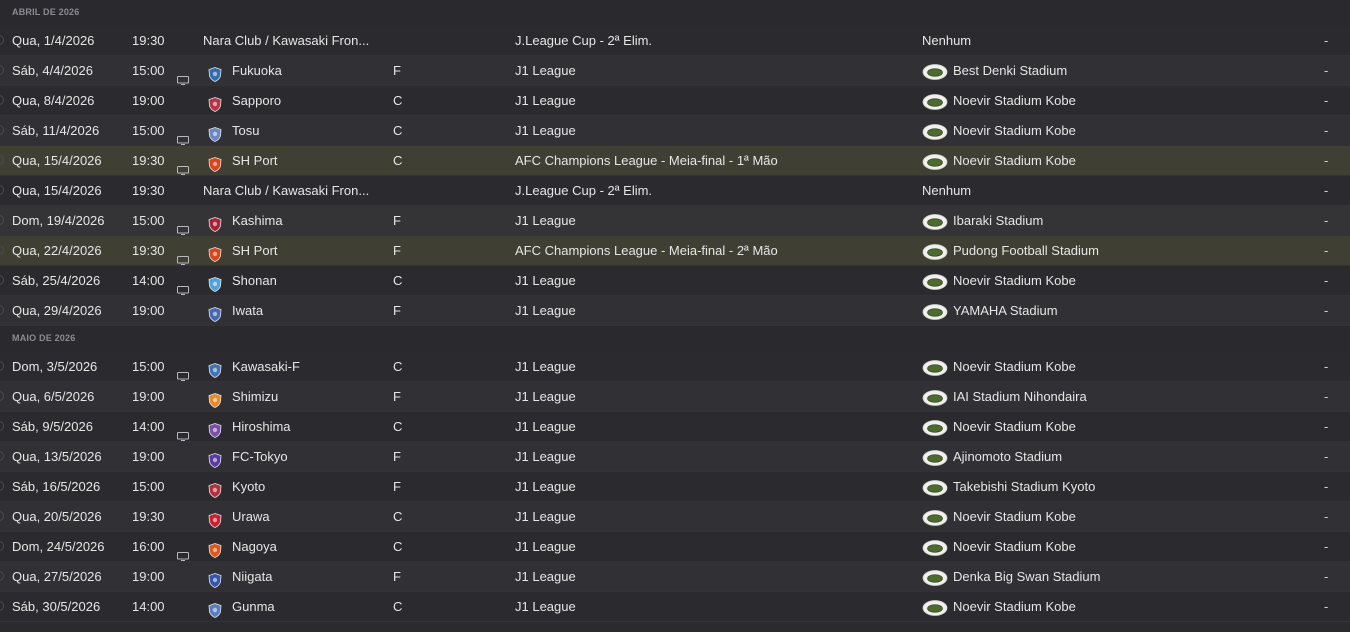  Describe the element at coordinates (1007, 456) in the screenshot. I see `stadium-name: Ajinomoto Stadium` at that location.